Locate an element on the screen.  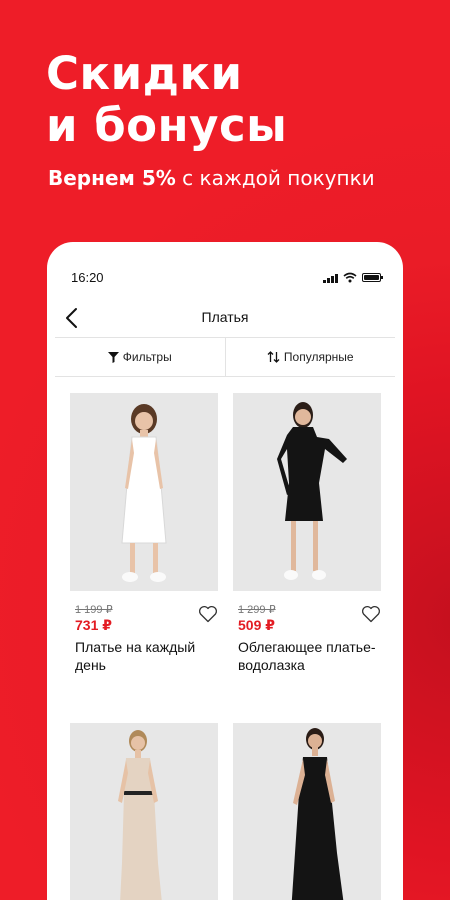
promo-subline-bold: Вернем 5% is located at coordinates (112, 178).